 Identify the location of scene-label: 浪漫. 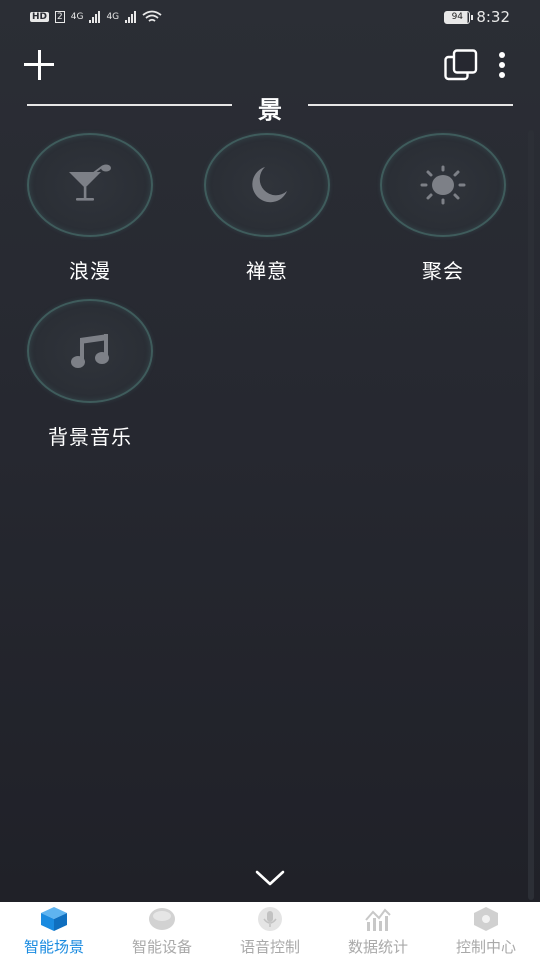
(90, 271).